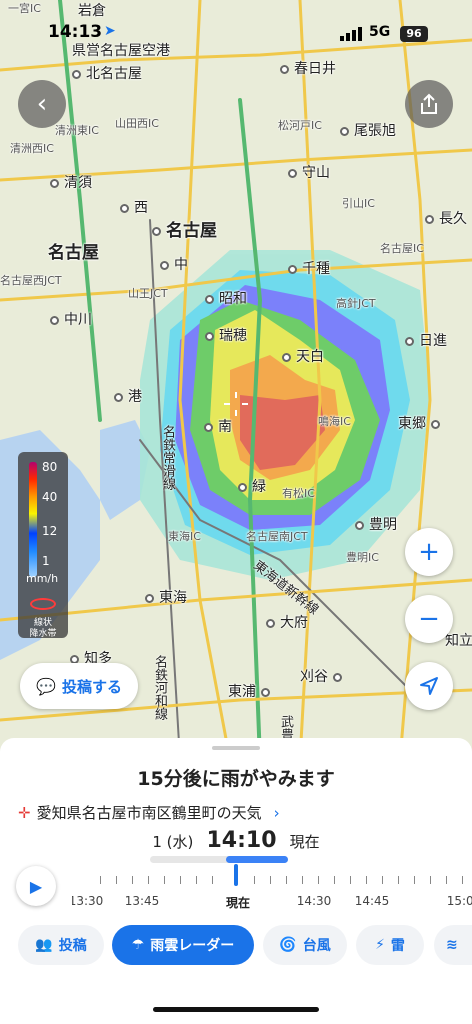 The height and width of the screenshot is (1024, 472). What do you see at coordinates (414, 34) in the screenshot?
I see `battery-indicator: 96` at bounding box center [414, 34].